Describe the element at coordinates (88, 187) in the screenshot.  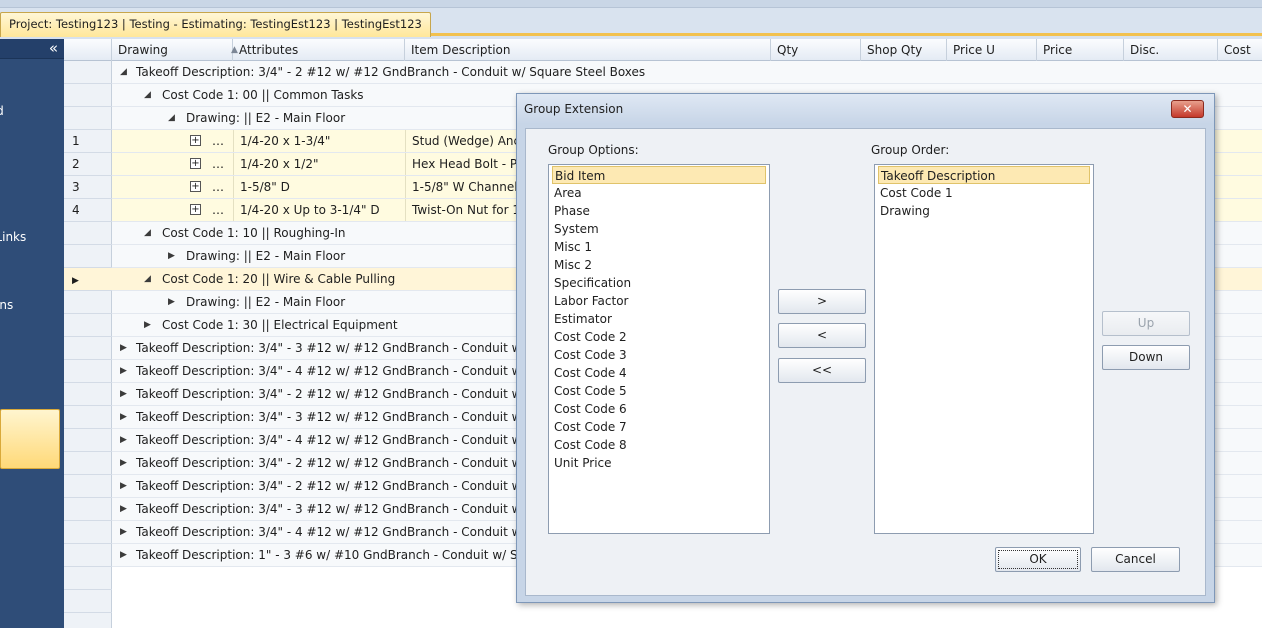
I see `row-number: 3` at that location.